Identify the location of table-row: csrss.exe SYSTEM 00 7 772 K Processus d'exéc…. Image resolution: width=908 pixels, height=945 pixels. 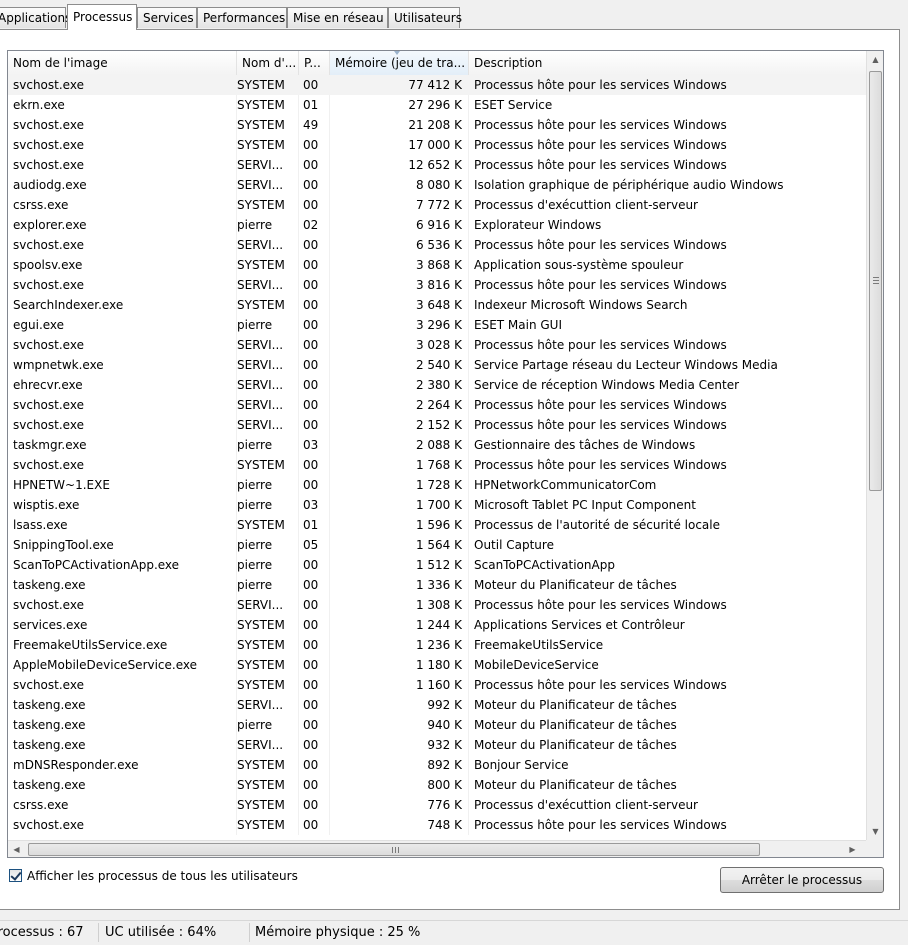
(437, 205).